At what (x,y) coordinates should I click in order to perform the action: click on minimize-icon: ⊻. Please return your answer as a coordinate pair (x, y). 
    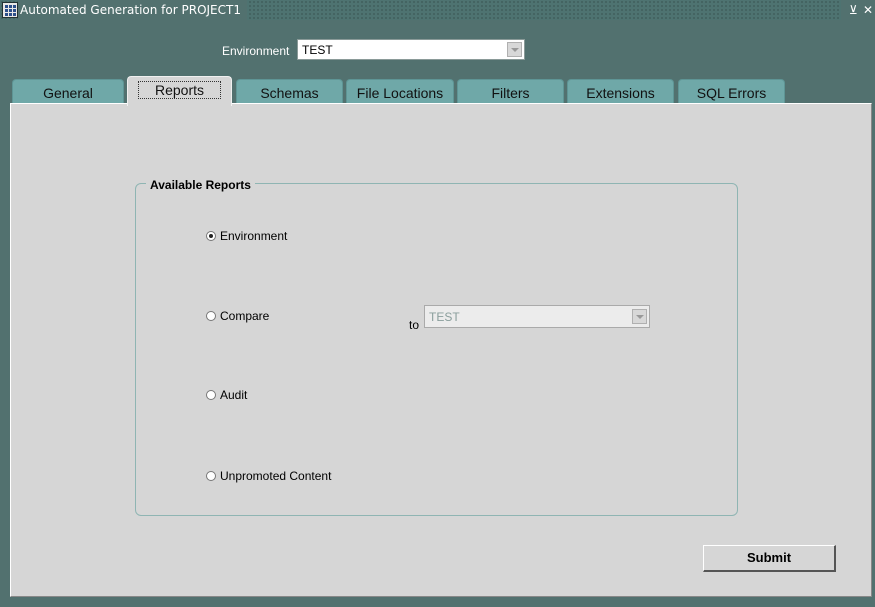
    Looking at the image, I should click on (853, 10).